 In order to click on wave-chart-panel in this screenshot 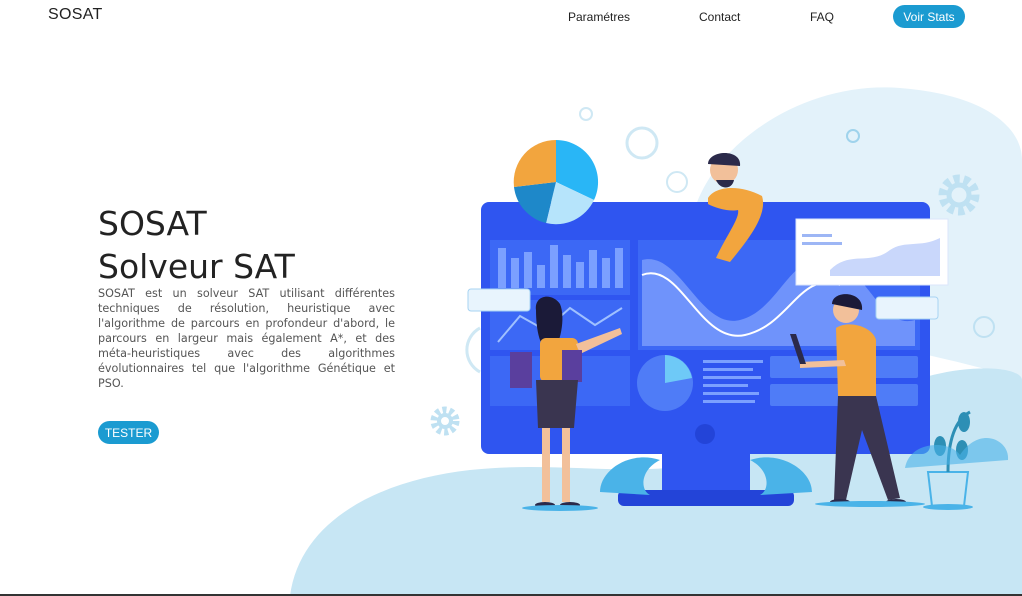, I will do `click(779, 295)`.